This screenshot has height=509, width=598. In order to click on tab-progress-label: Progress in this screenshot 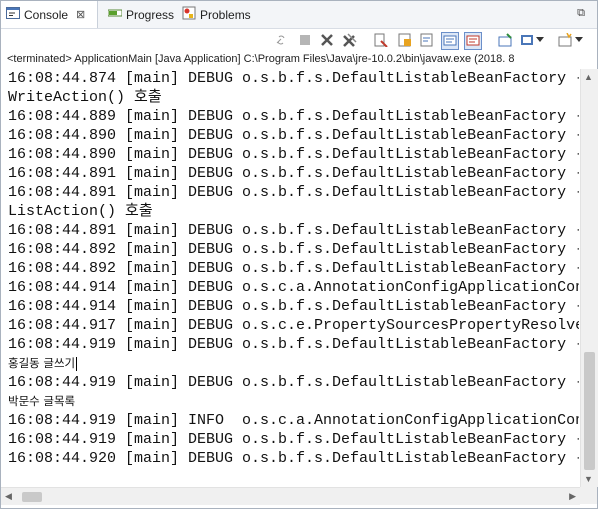, I will do `click(150, 14)`.